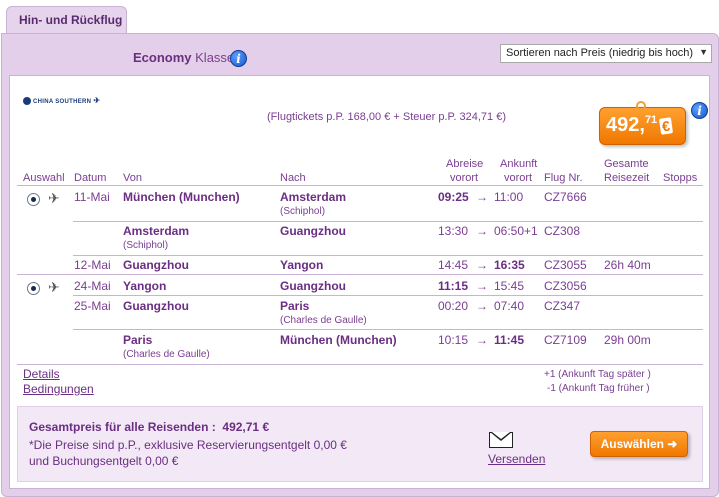 Image resolution: width=719 pixels, height=497 pixels. Describe the element at coordinates (303, 211) in the screenshot. I see `segment-to-sub: (Schiphol)` at that location.